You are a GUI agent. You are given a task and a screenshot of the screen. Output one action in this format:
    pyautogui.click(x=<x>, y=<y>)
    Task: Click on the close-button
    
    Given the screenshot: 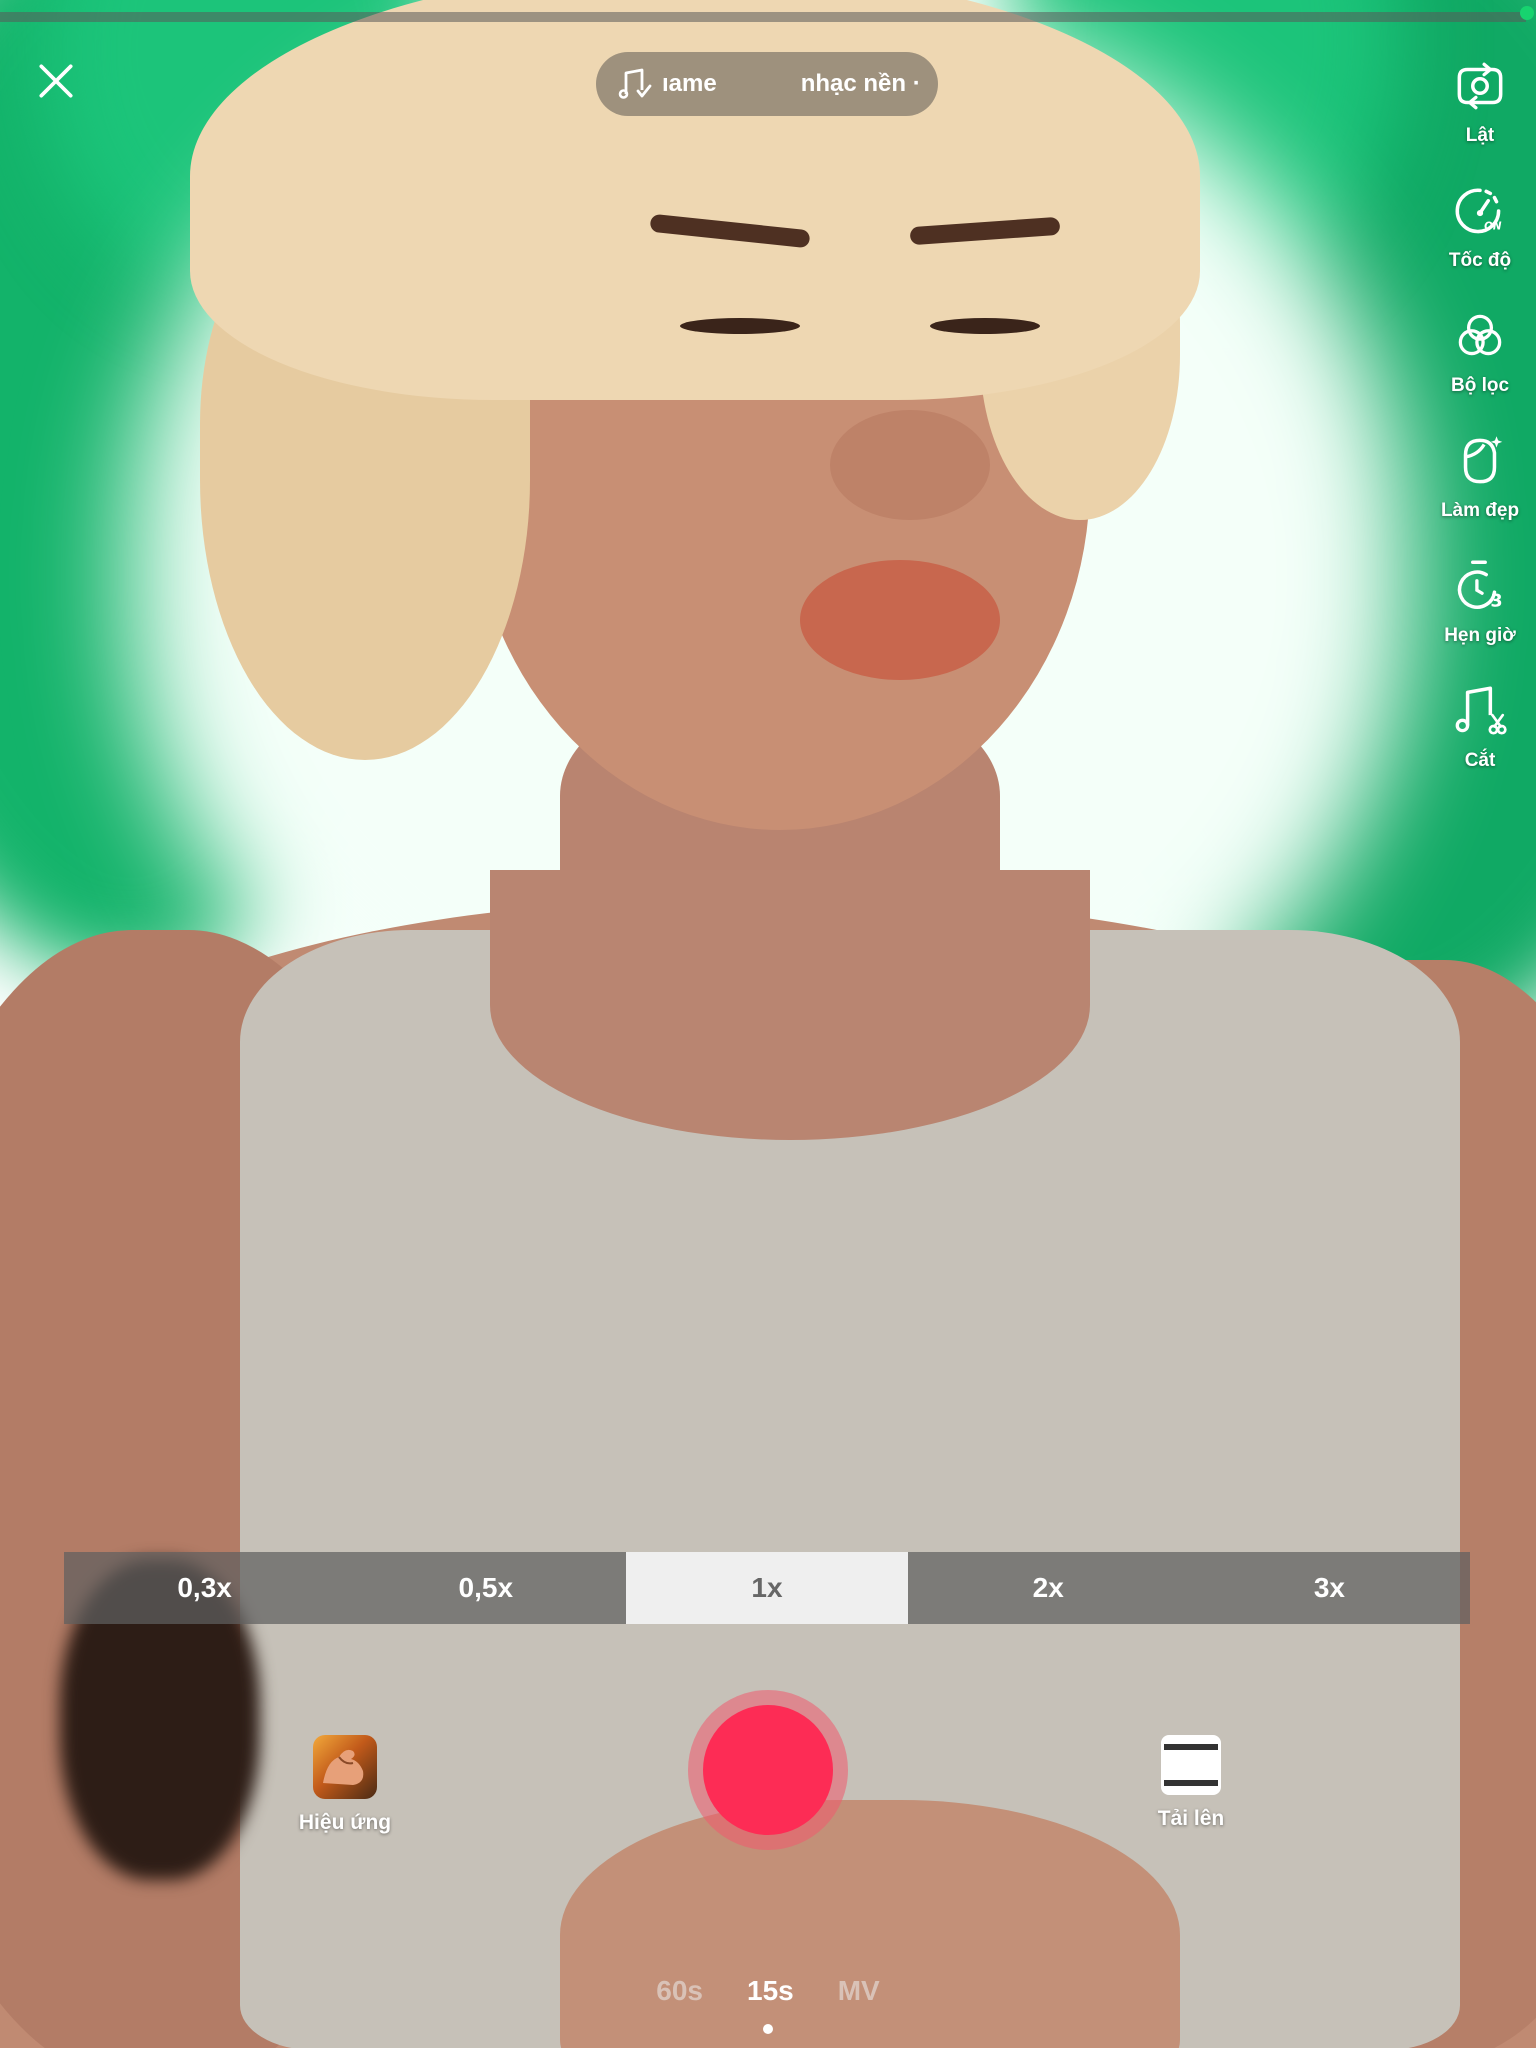 What is the action you would take?
    pyautogui.click(x=56, y=81)
    